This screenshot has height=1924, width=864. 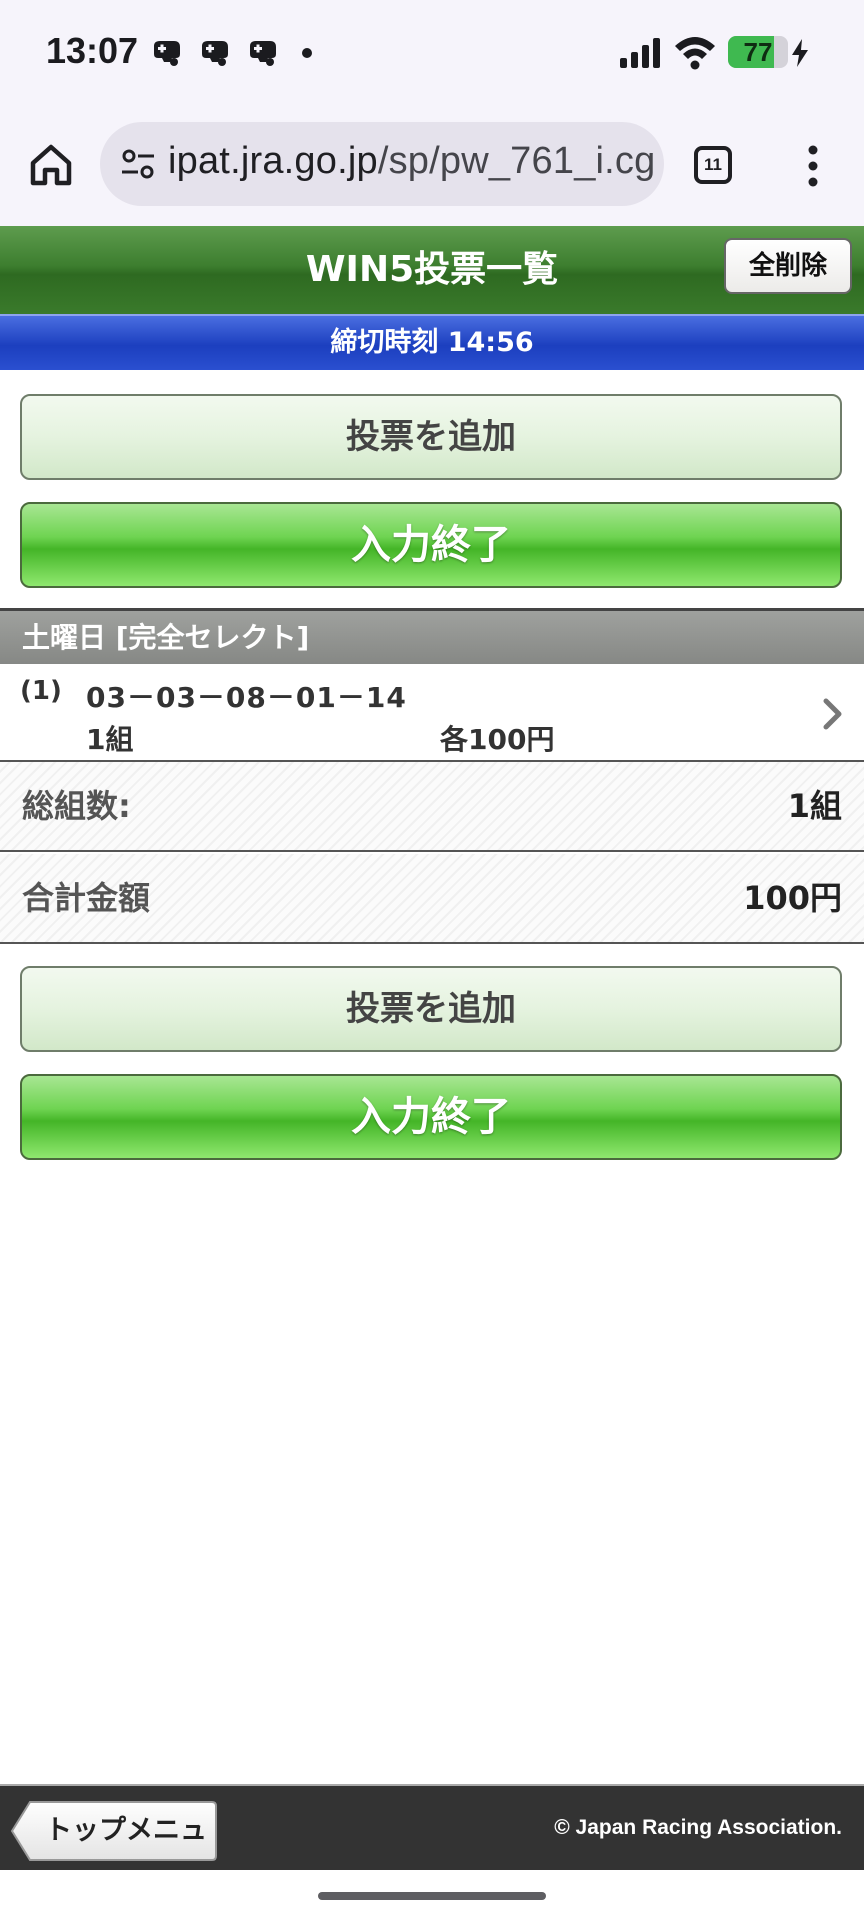 I want to click on total-amount-row: 合計金額 100円, so click(x=432, y=899).